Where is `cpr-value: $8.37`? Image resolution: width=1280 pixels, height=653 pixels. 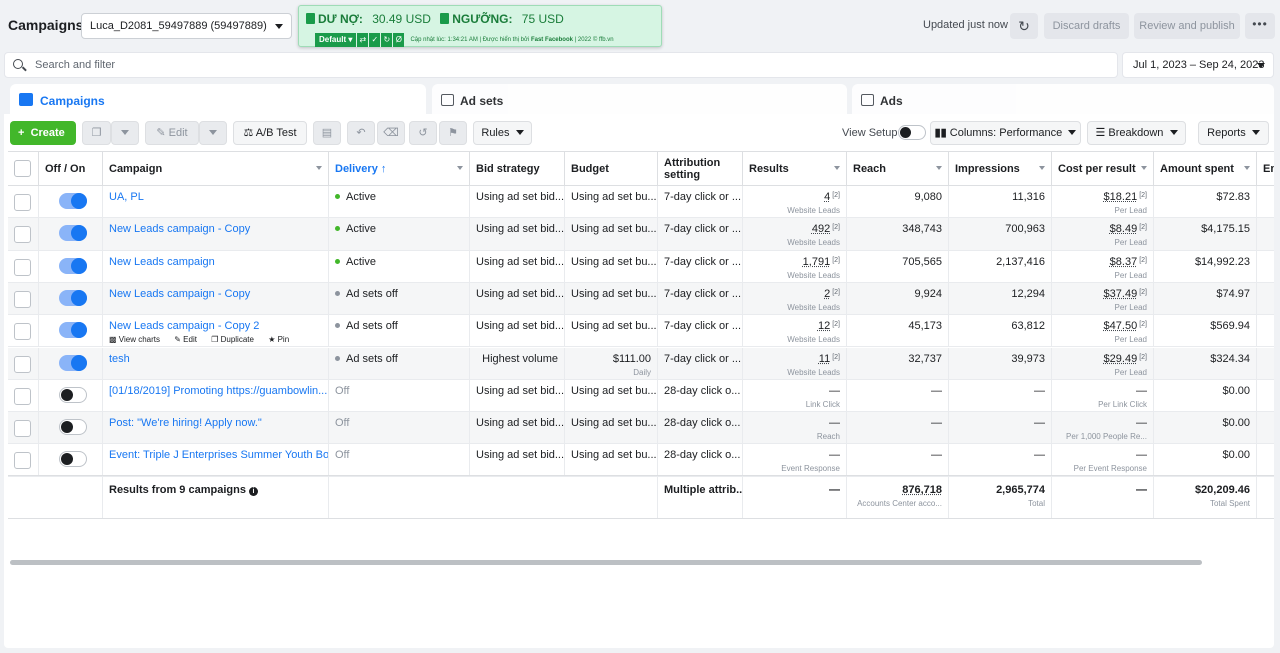 cpr-value: $8.37 is located at coordinates (1124, 262).